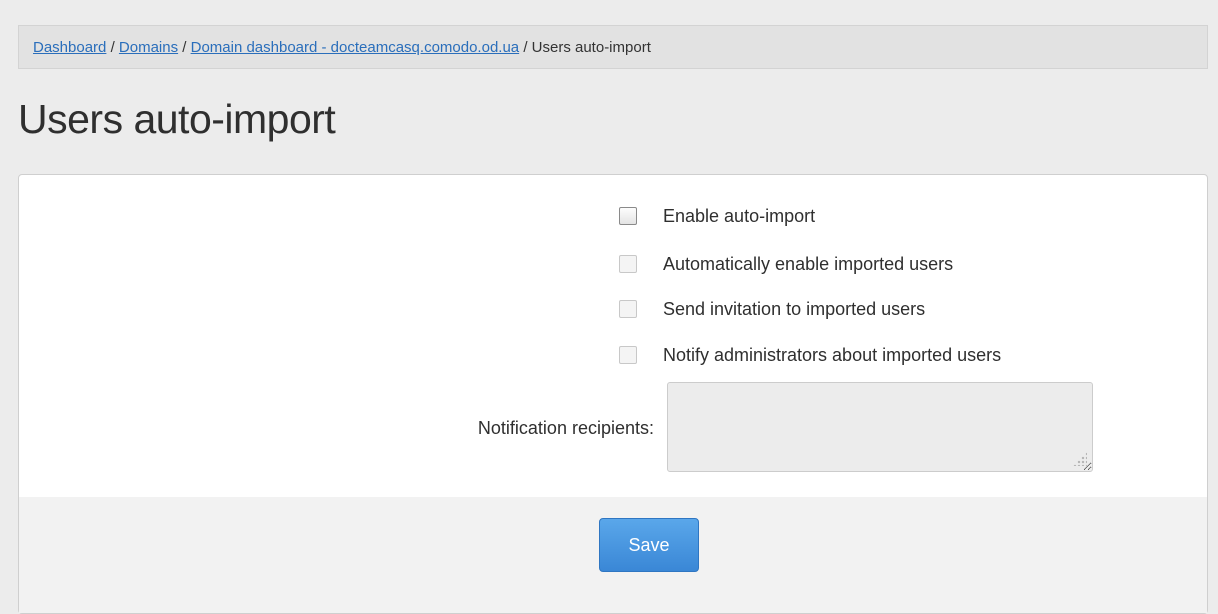  Describe the element at coordinates (808, 263) in the screenshot. I see `auto-enable-users-label: Automatically enable imported users` at that location.